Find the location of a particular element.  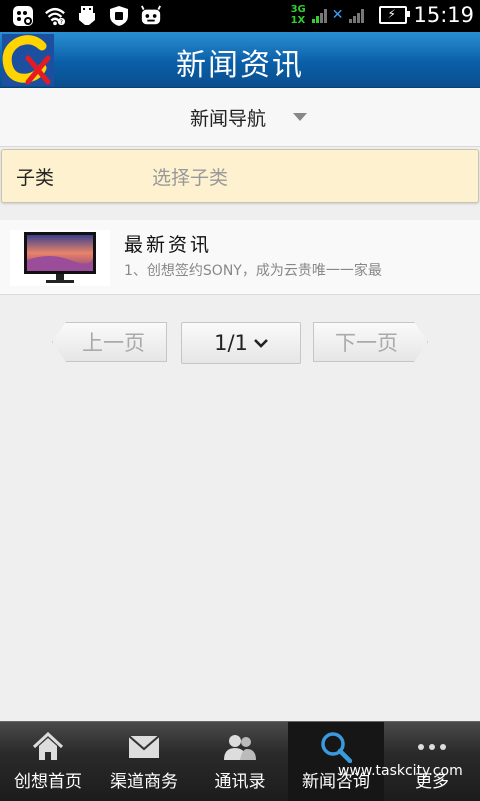

subcategory-selector: 子类 选择子类 is located at coordinates (240, 176).